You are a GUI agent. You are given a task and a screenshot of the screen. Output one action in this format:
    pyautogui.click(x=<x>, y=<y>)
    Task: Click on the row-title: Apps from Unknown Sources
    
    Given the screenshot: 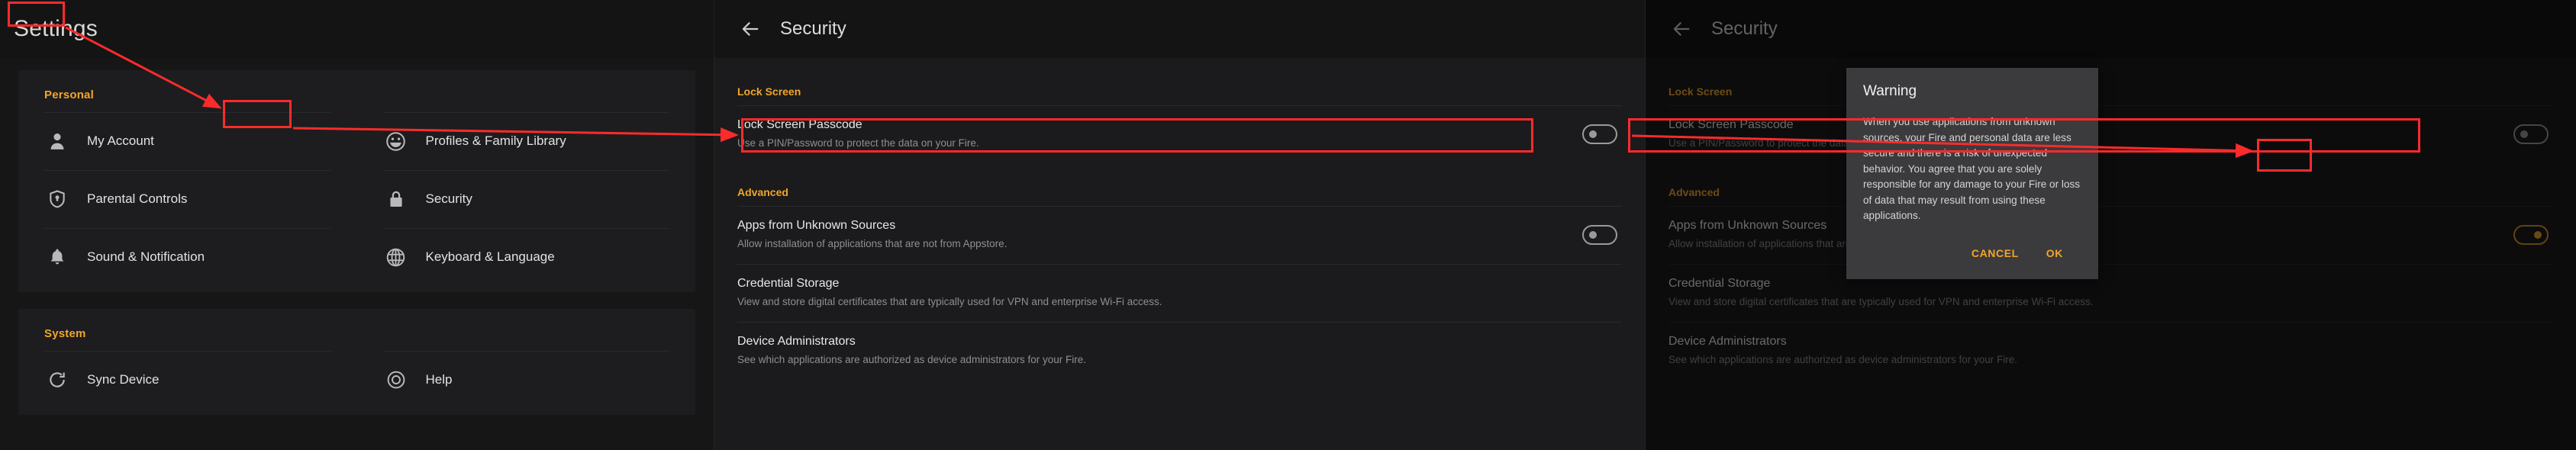 What is the action you would take?
    pyautogui.click(x=816, y=225)
    